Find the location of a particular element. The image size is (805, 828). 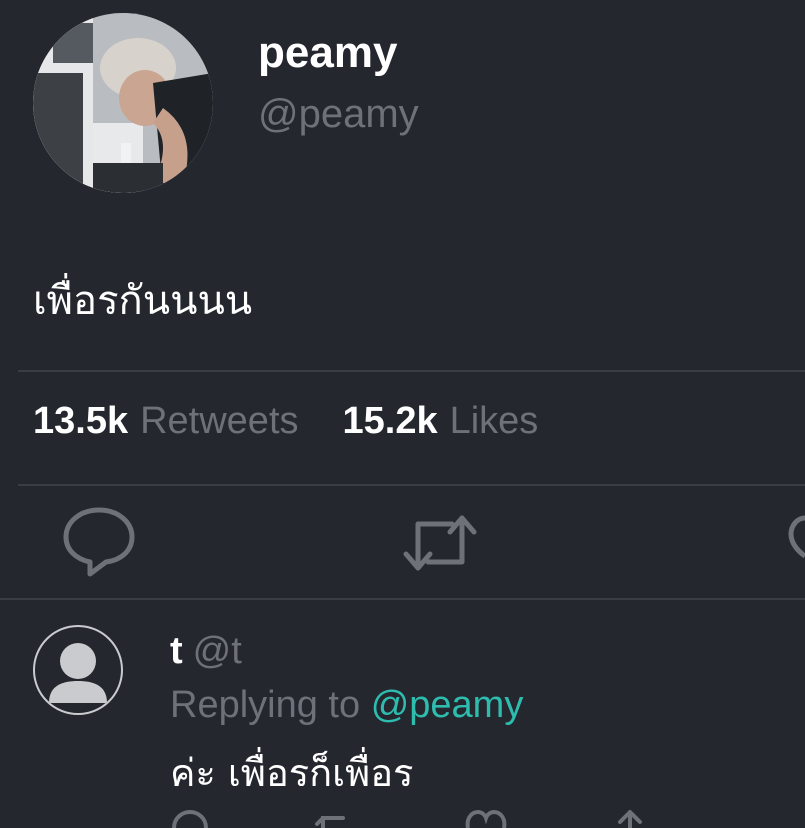

tweet-text: เพื่อรกันนนน is located at coordinates (143, 301).